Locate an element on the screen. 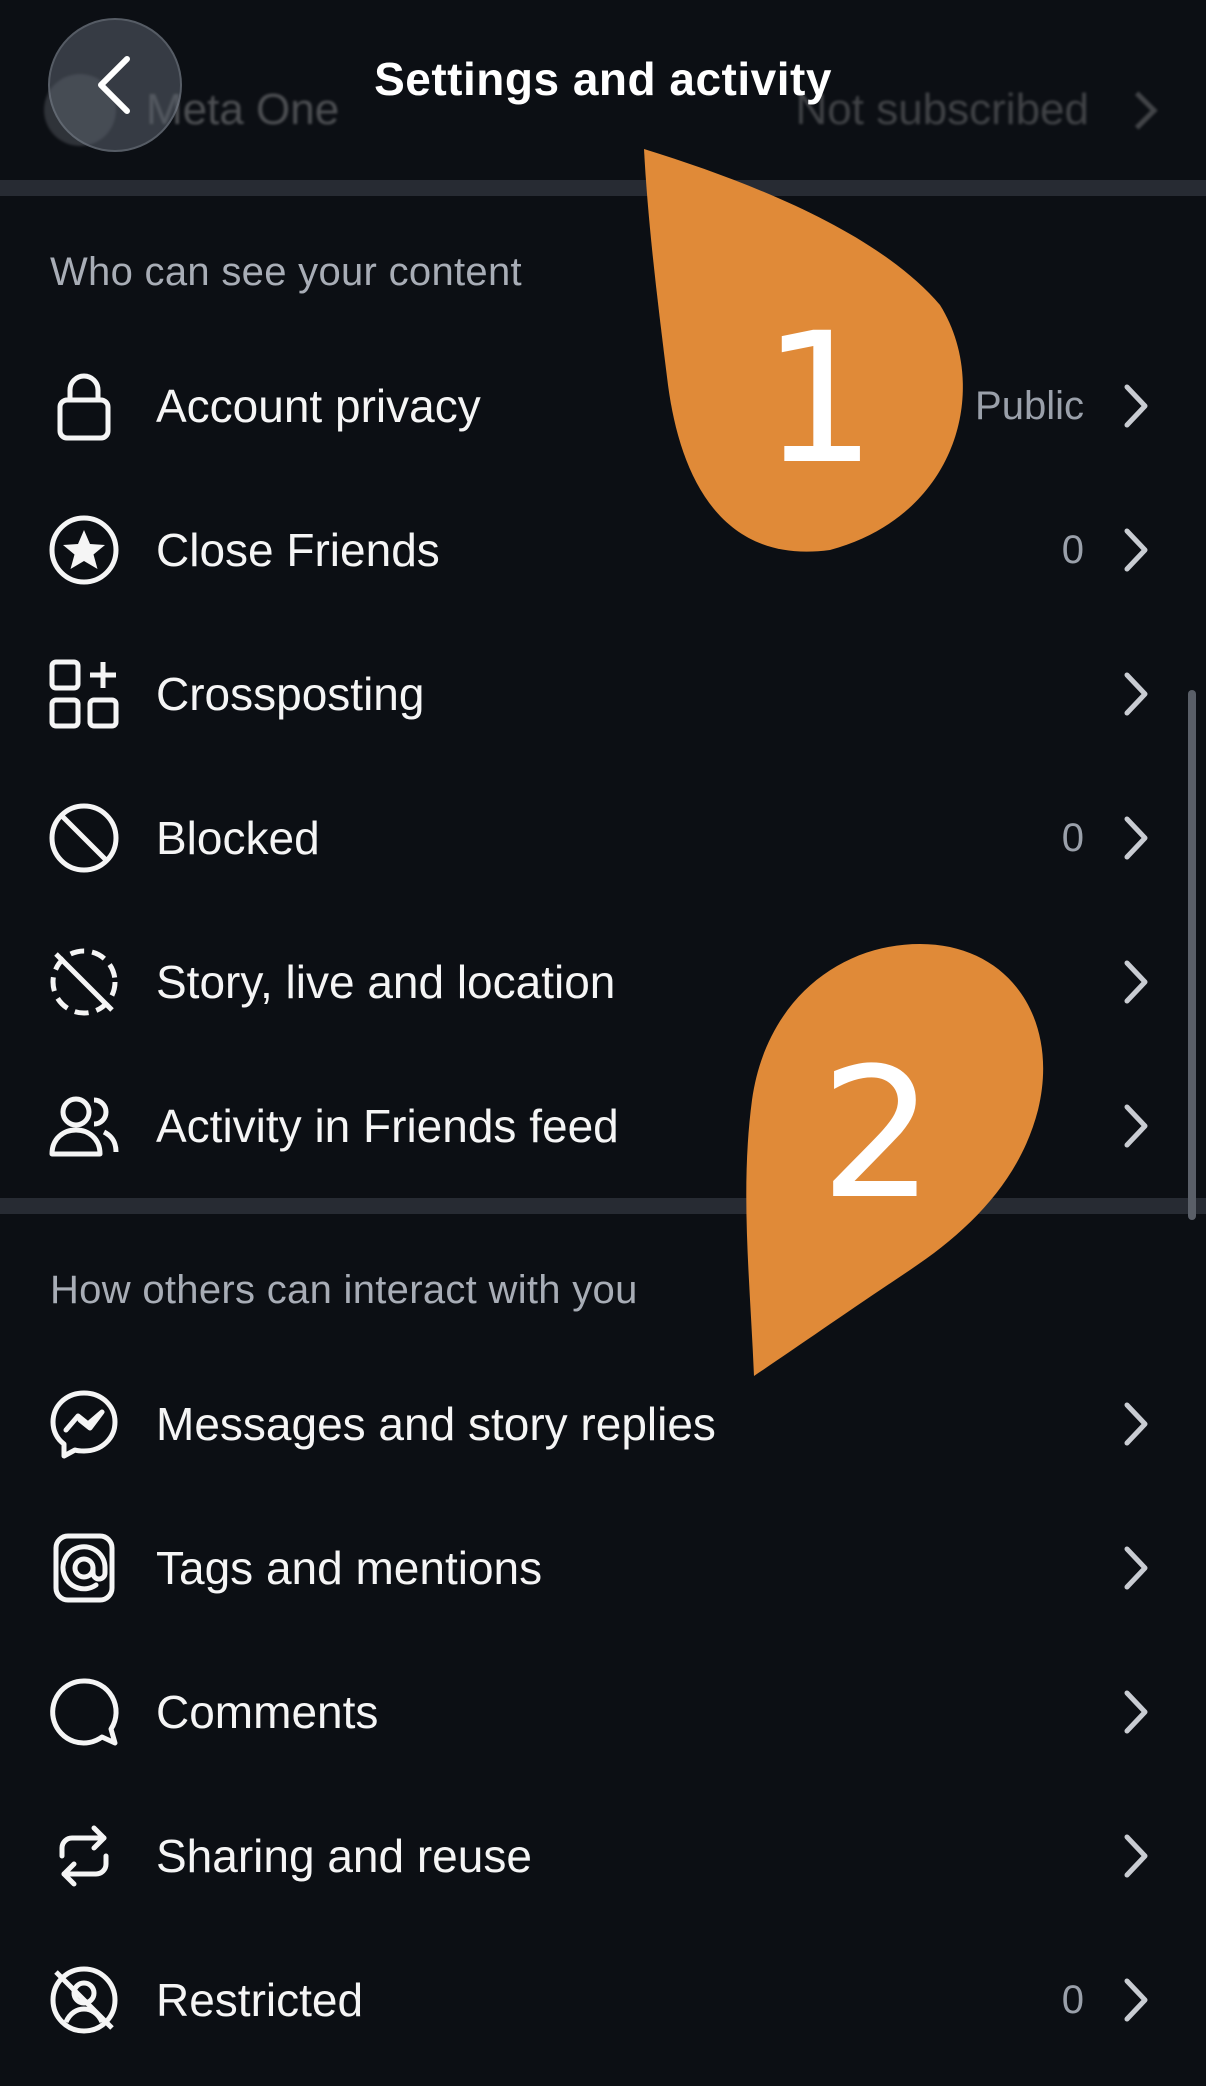 Image resolution: width=1206 pixels, height=2086 pixels. tags-mentions-label: Tags and mentions is located at coordinates (349, 1568).